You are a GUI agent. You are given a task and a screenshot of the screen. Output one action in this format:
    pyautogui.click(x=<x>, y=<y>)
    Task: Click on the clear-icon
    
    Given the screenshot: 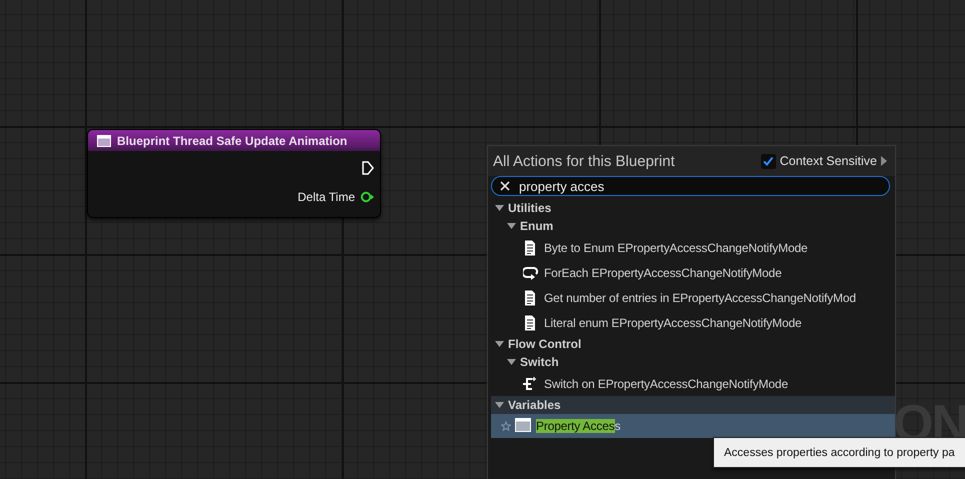 What is the action you would take?
    pyautogui.click(x=505, y=186)
    